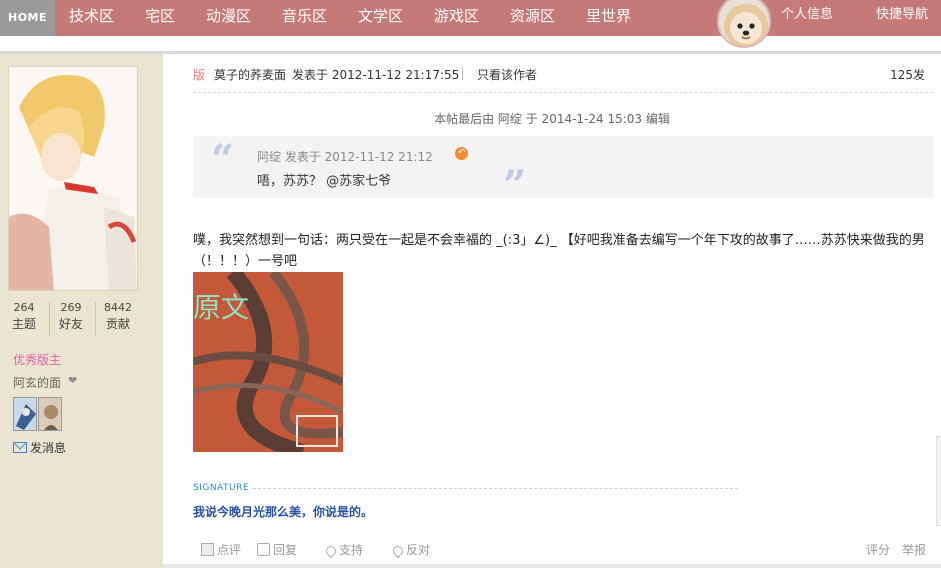 This screenshot has width=941, height=568. Describe the element at coordinates (229, 550) in the screenshot. I see `comment-label: 点评` at that location.